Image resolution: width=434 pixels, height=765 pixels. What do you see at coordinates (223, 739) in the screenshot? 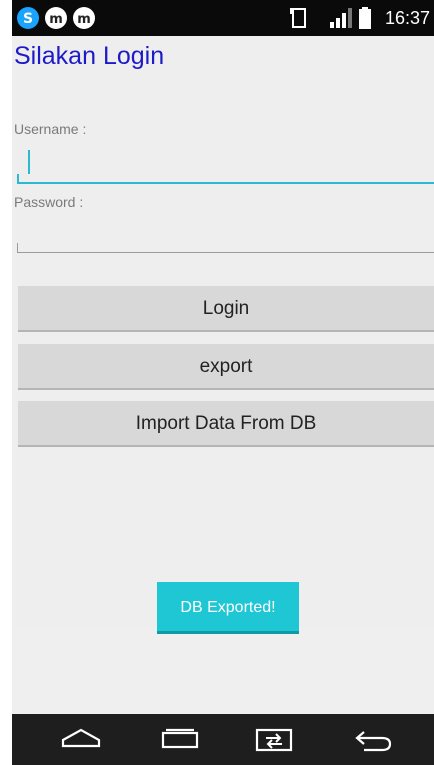
I see `navigation-bar` at bounding box center [223, 739].